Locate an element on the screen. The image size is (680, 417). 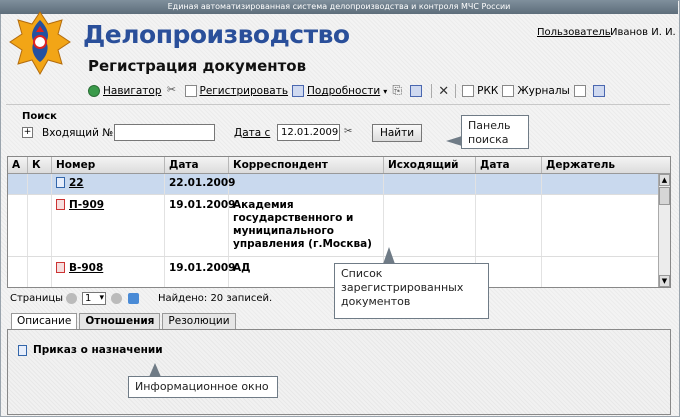
info-window-callout: Информационное окно is located at coordinates (203, 380).